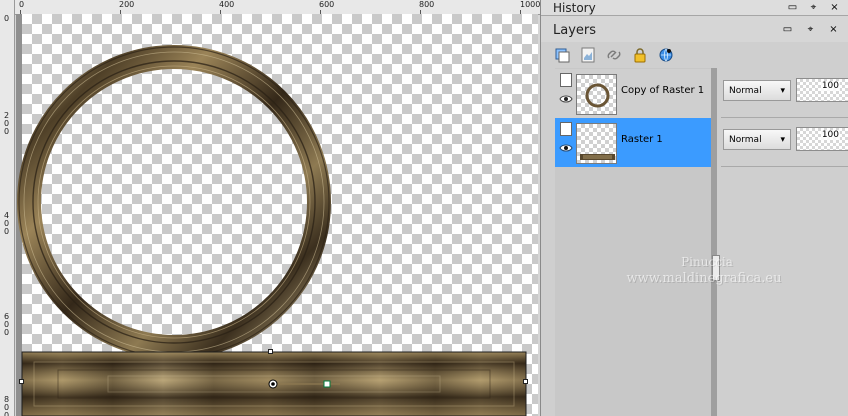  What do you see at coordinates (666, 55) in the screenshot?
I see `globe-icon` at bounding box center [666, 55].